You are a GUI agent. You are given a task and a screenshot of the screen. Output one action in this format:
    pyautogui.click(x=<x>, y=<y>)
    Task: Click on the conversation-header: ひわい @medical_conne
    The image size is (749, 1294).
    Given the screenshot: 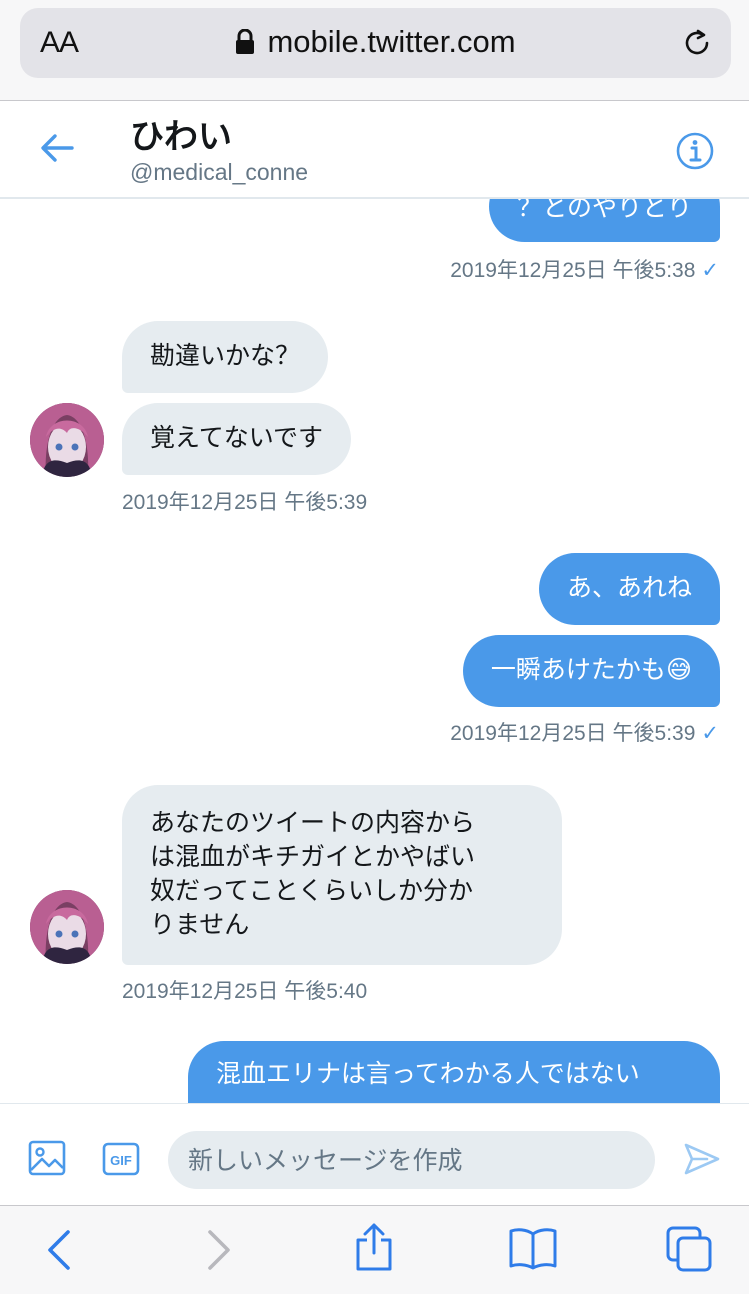 What is the action you would take?
    pyautogui.click(x=374, y=150)
    